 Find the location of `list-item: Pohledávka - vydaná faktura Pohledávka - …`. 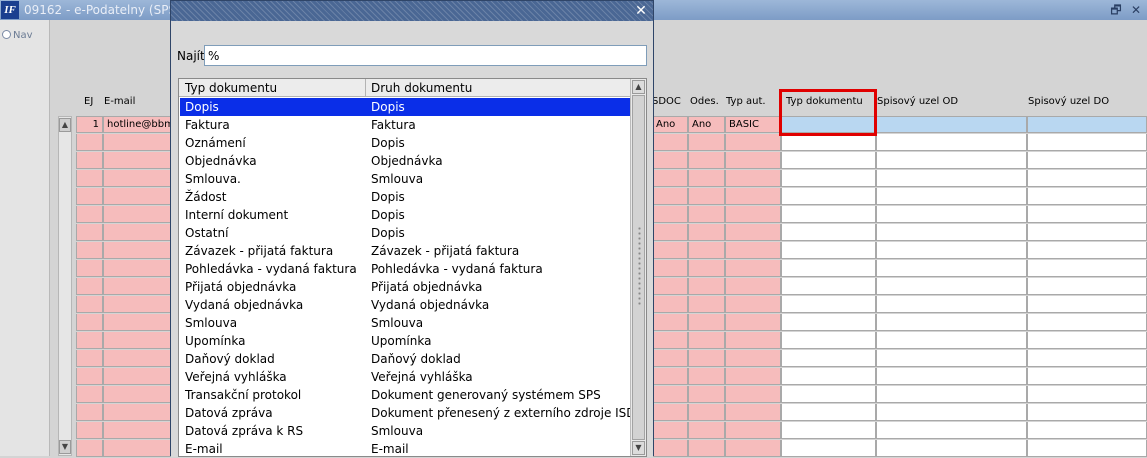

list-item: Pohledávka - vydaná faktura Pohledávka - … is located at coordinates (405, 269).